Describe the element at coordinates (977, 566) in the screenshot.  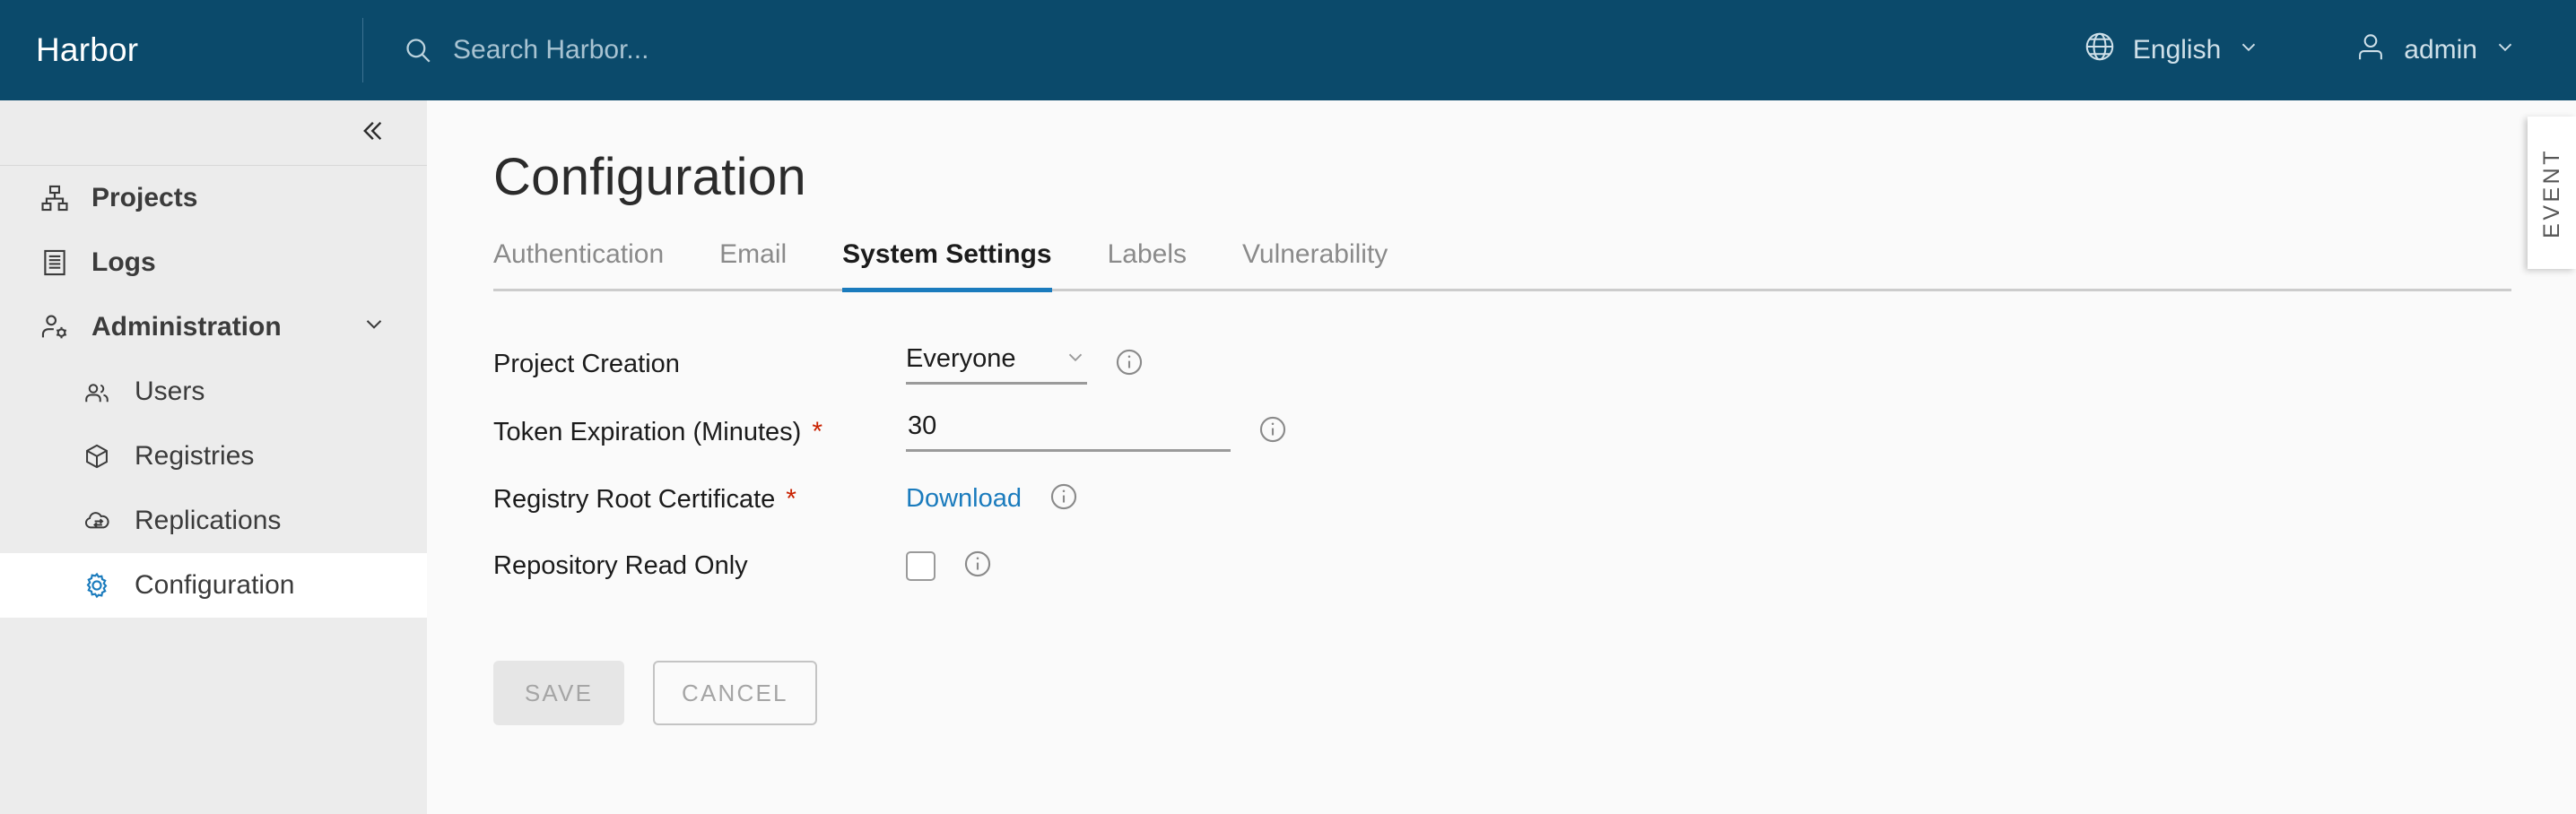
I see `repository-read-only-info-icon` at that location.